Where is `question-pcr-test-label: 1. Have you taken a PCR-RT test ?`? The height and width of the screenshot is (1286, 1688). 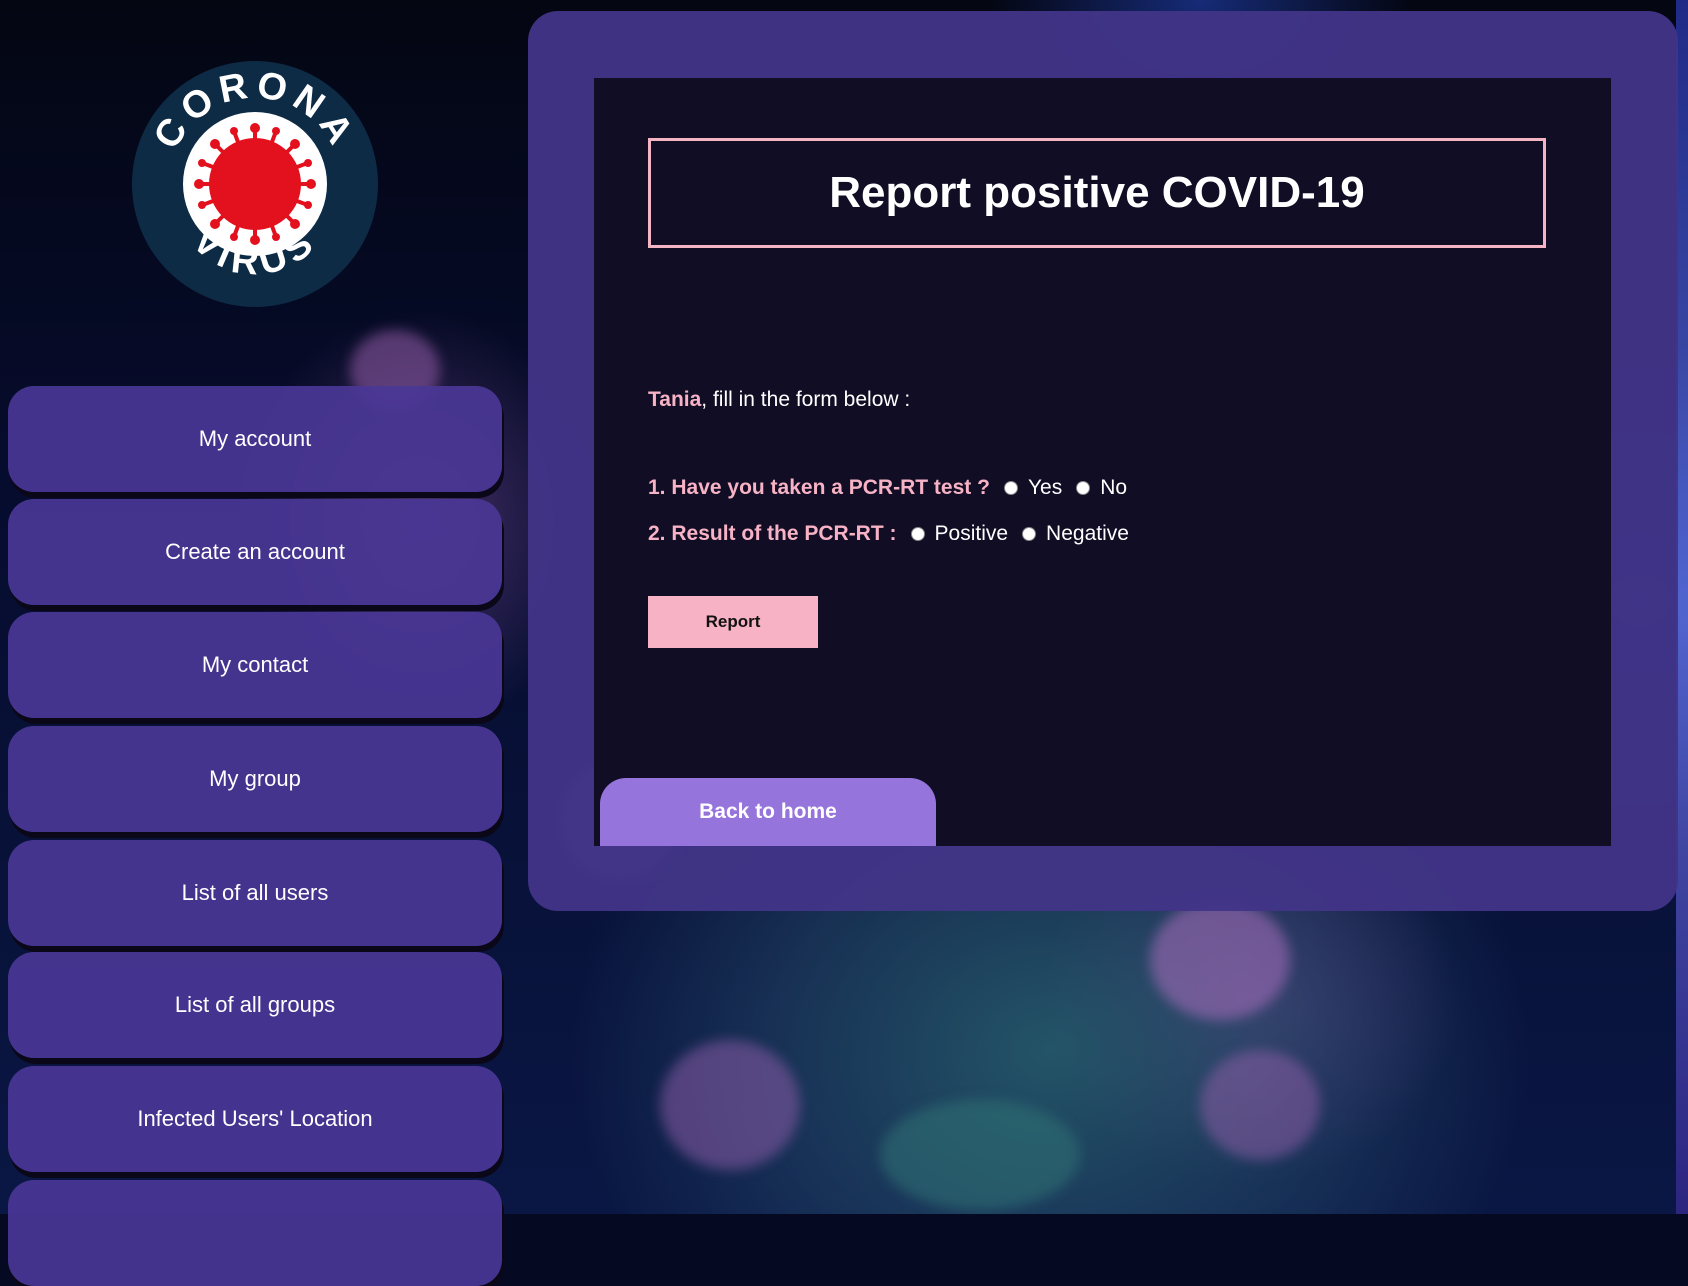 question-pcr-test-label: 1. Have you taken a PCR-RT test ? is located at coordinates (819, 487).